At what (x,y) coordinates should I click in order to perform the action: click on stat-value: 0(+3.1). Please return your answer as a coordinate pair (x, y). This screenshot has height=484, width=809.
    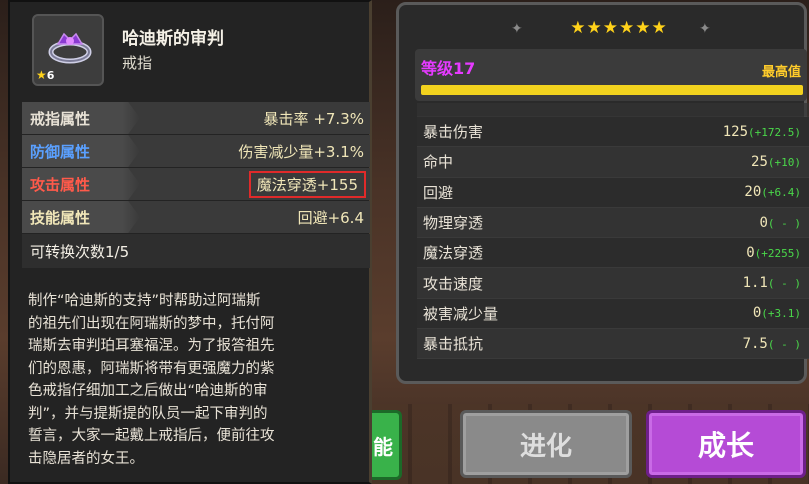
    Looking at the image, I should click on (777, 313).